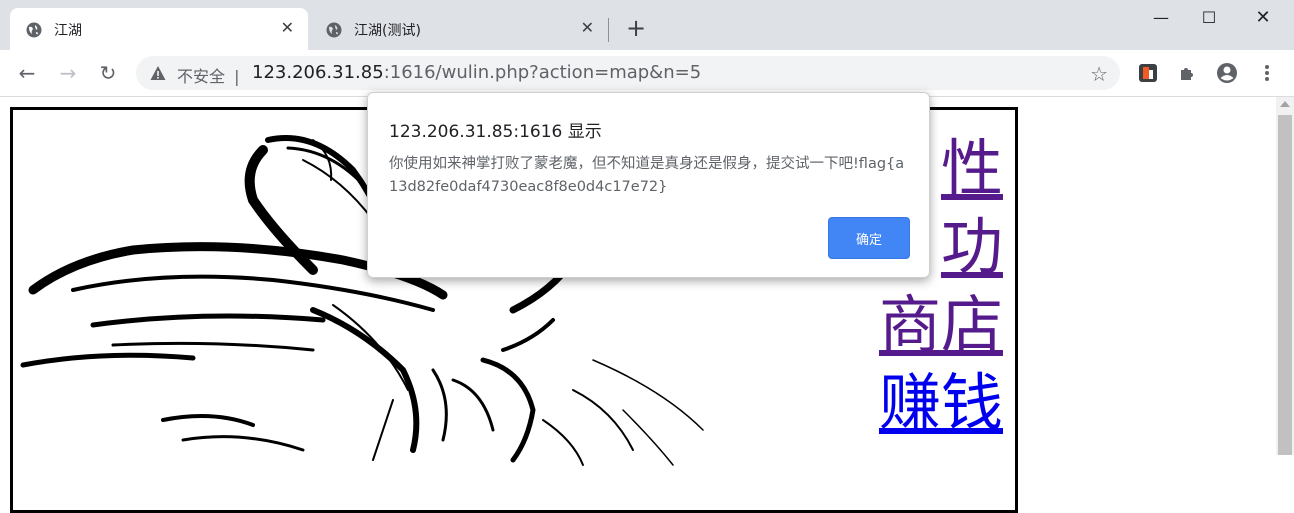  What do you see at coordinates (387, 31) in the screenshot?
I see `tab-title: 江湖(测试)` at bounding box center [387, 31].